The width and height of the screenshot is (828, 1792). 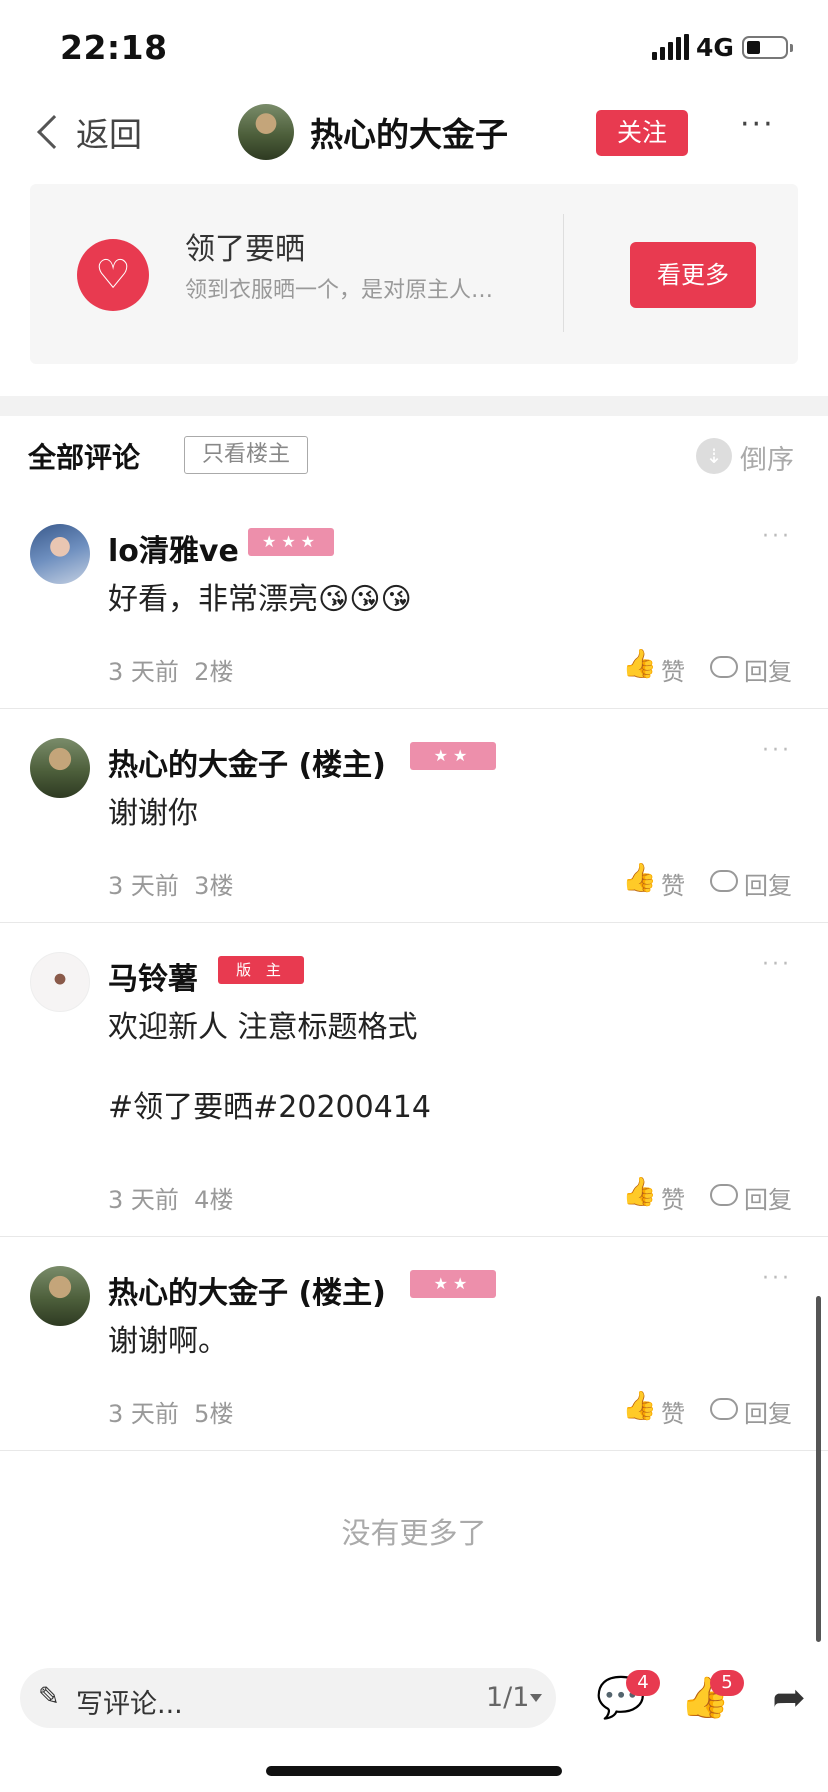 What do you see at coordinates (113, 275) in the screenshot?
I see `heart-icon: ♡` at bounding box center [113, 275].